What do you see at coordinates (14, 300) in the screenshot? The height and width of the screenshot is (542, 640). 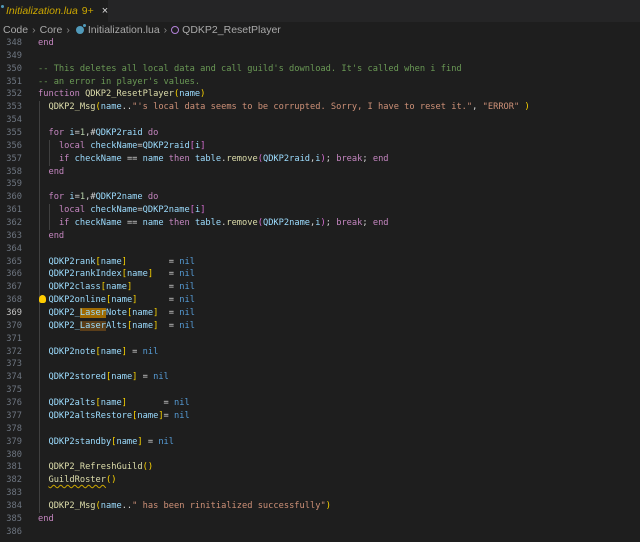 I see `line-number: 368` at bounding box center [14, 300].